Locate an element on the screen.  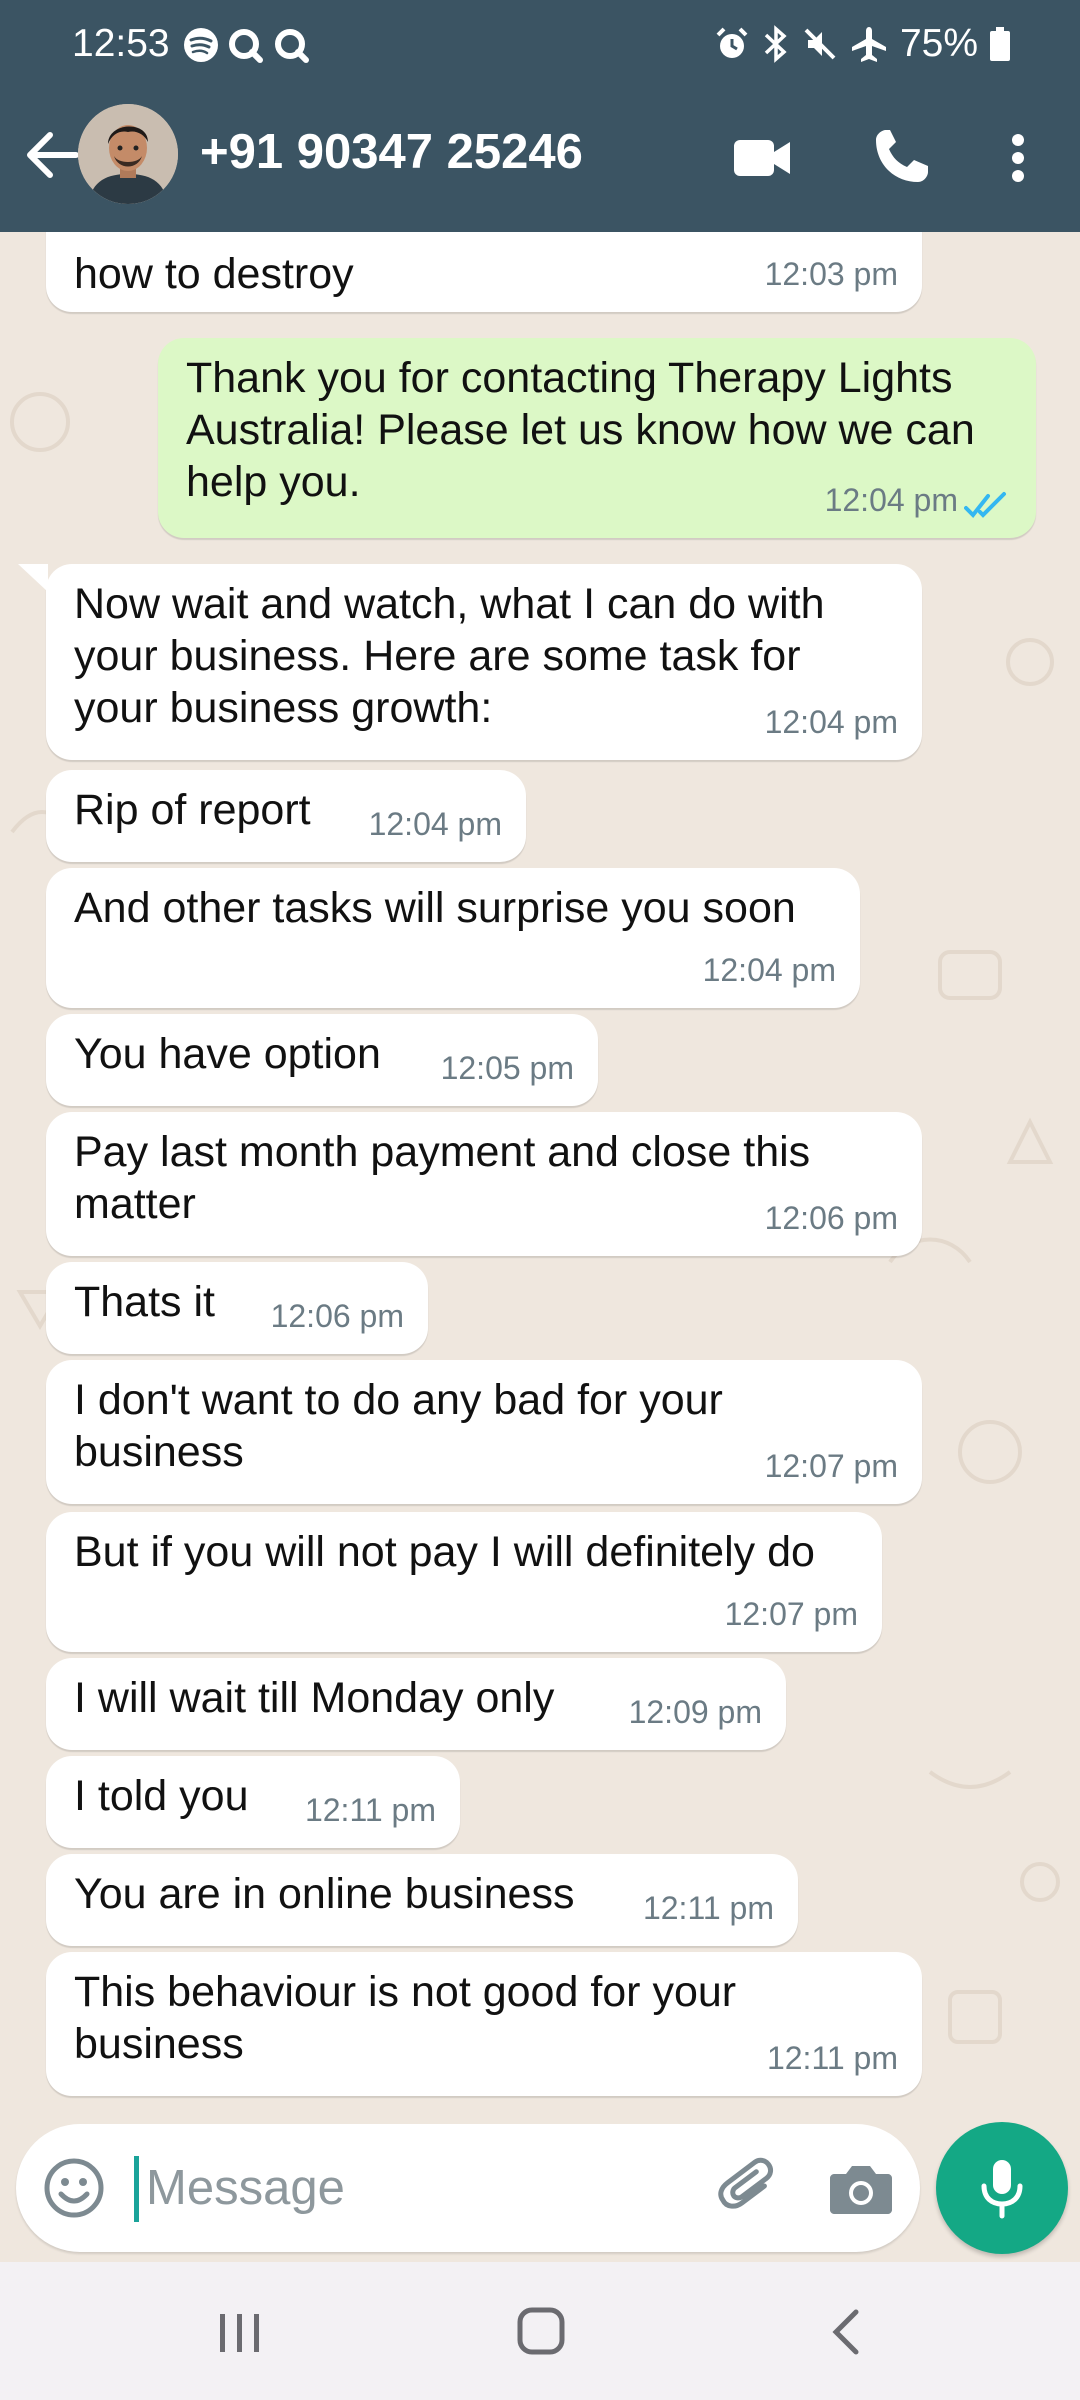
camera-icon is located at coordinates (861, 2188).